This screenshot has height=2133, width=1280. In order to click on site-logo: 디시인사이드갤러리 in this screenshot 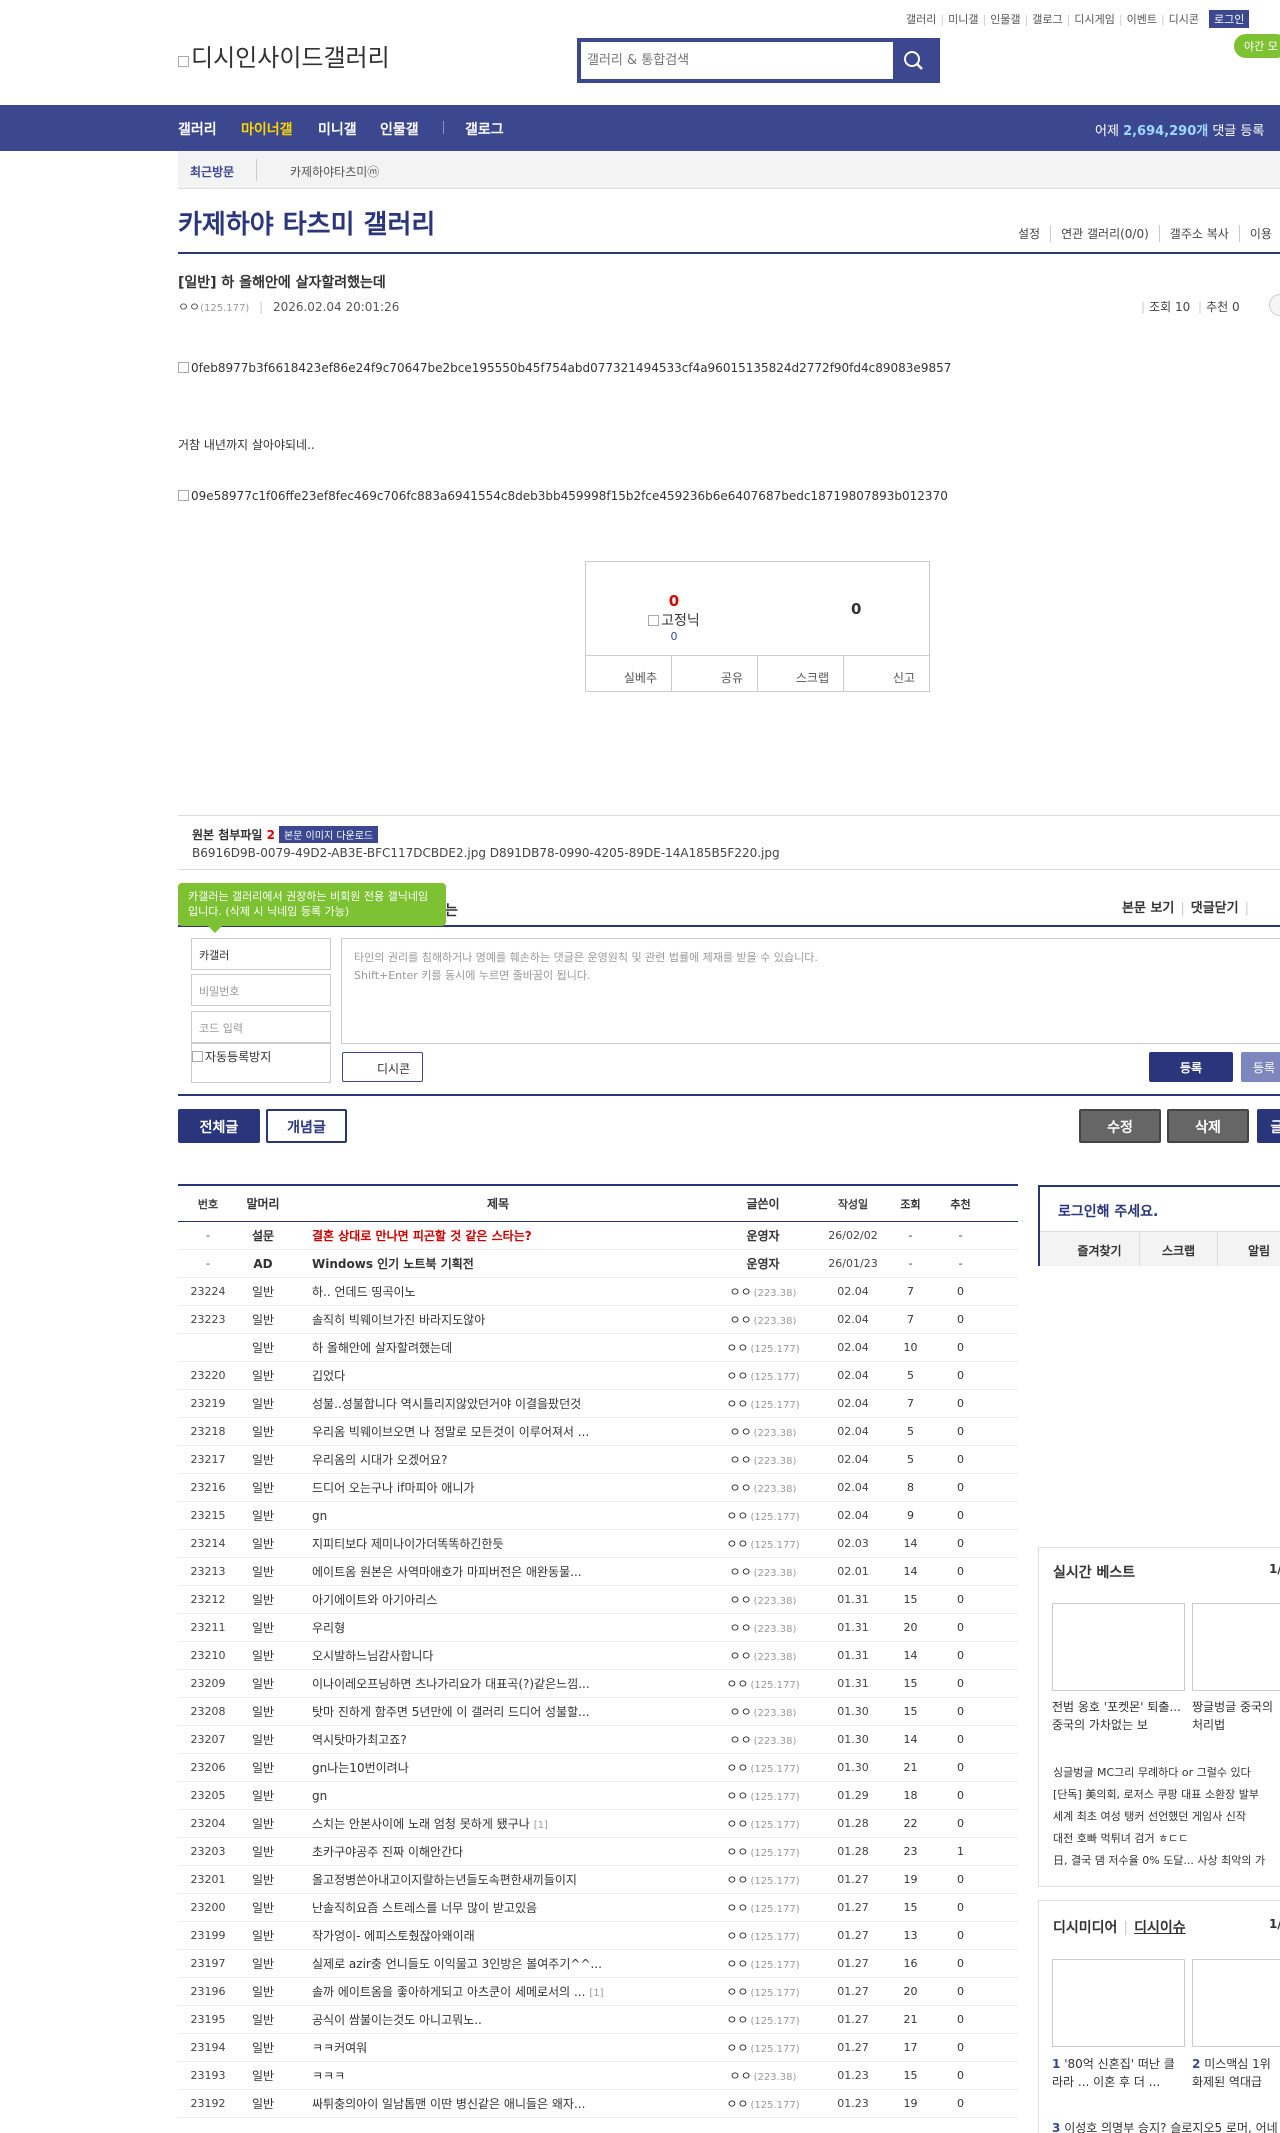, I will do `click(284, 55)`.